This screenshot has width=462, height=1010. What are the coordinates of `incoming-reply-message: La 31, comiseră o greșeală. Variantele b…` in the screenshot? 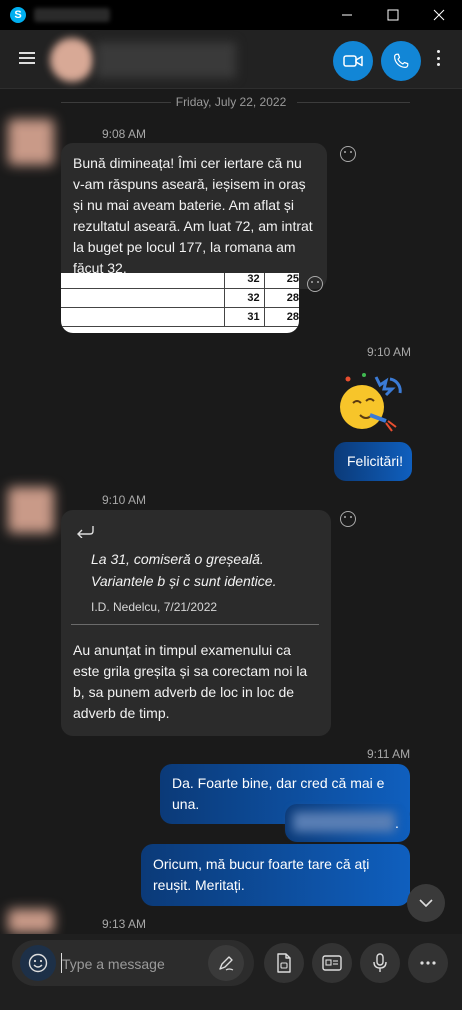 It's located at (196, 623).